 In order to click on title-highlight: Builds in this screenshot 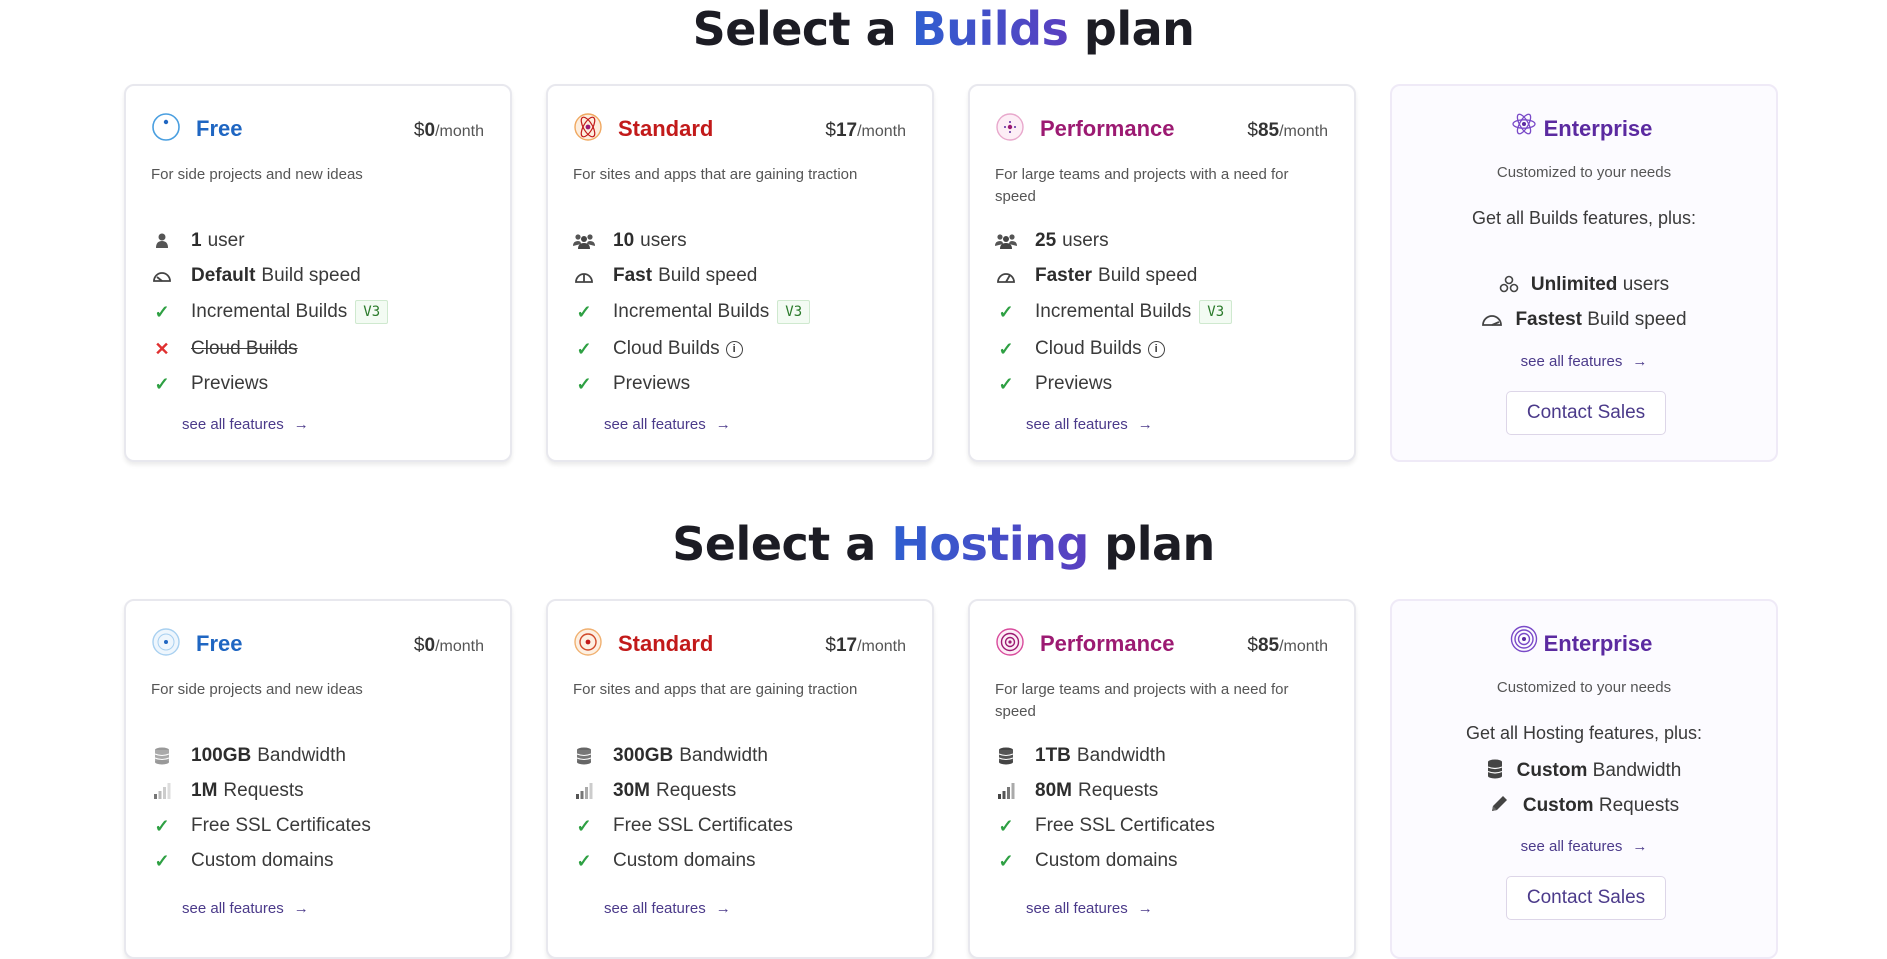, I will do `click(990, 29)`.